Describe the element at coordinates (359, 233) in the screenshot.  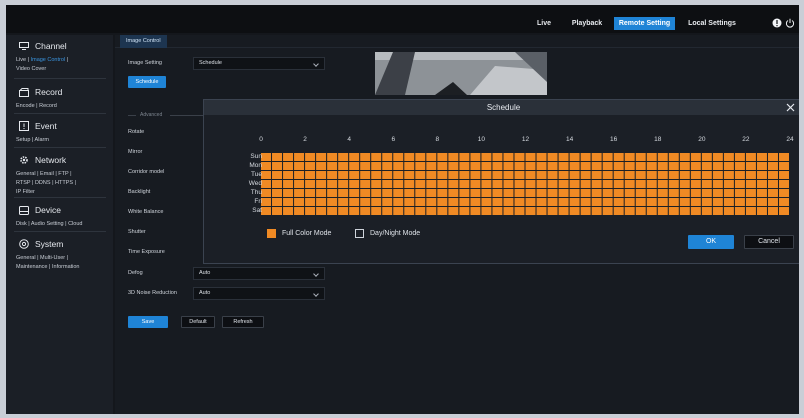
I see `day-night-swatch` at that location.